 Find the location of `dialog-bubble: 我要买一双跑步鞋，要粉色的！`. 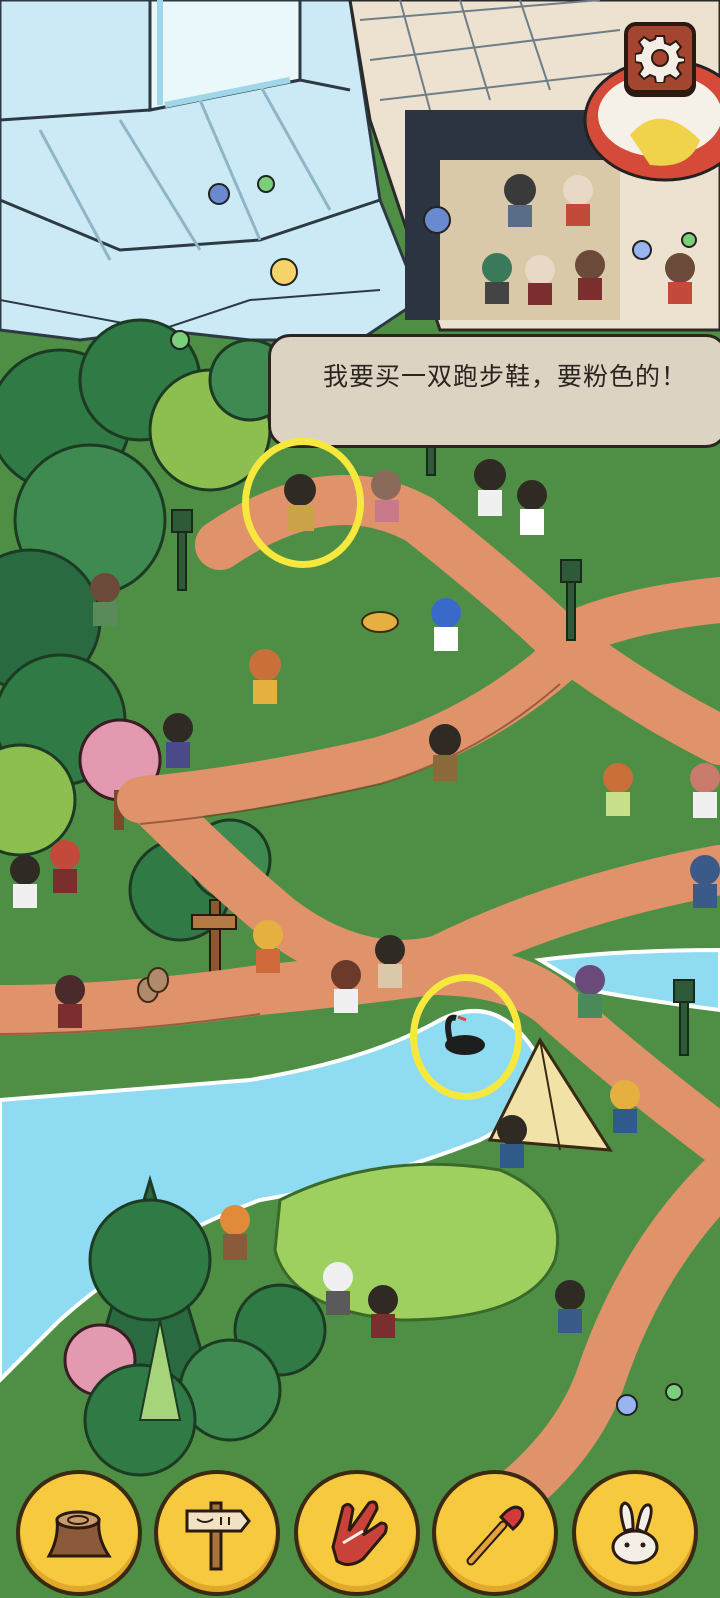

dialog-bubble: 我要买一双跑步鞋，要粉色的！ is located at coordinates (494, 391).